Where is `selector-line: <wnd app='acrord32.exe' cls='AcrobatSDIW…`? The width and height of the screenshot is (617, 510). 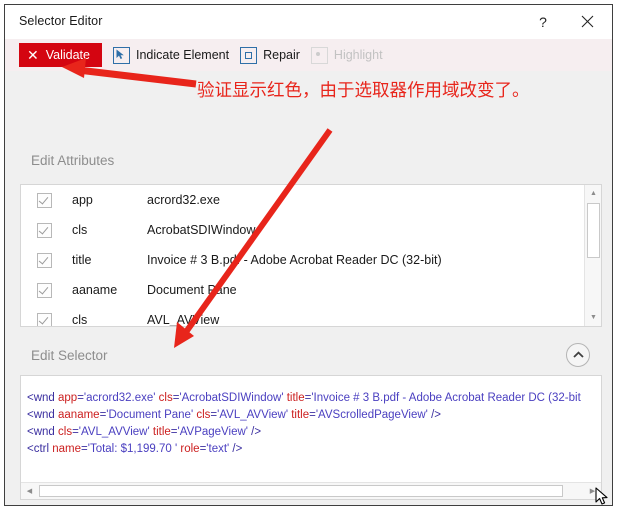 selector-line: <wnd app='acrord32.exe' cls='AcrobatSDIW… is located at coordinates (314, 398).